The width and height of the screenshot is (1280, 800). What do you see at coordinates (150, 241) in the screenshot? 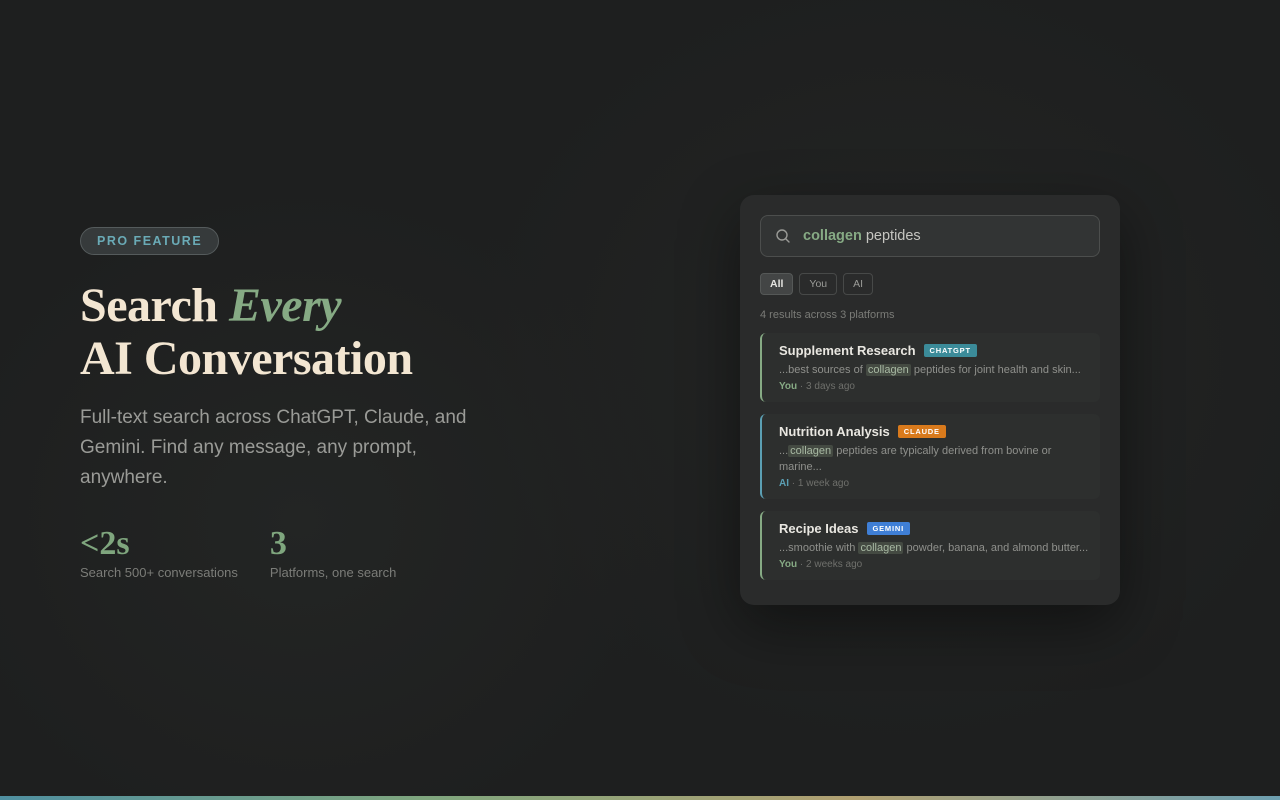
I see `pro-feature-badge: PRO FEATURE` at bounding box center [150, 241].